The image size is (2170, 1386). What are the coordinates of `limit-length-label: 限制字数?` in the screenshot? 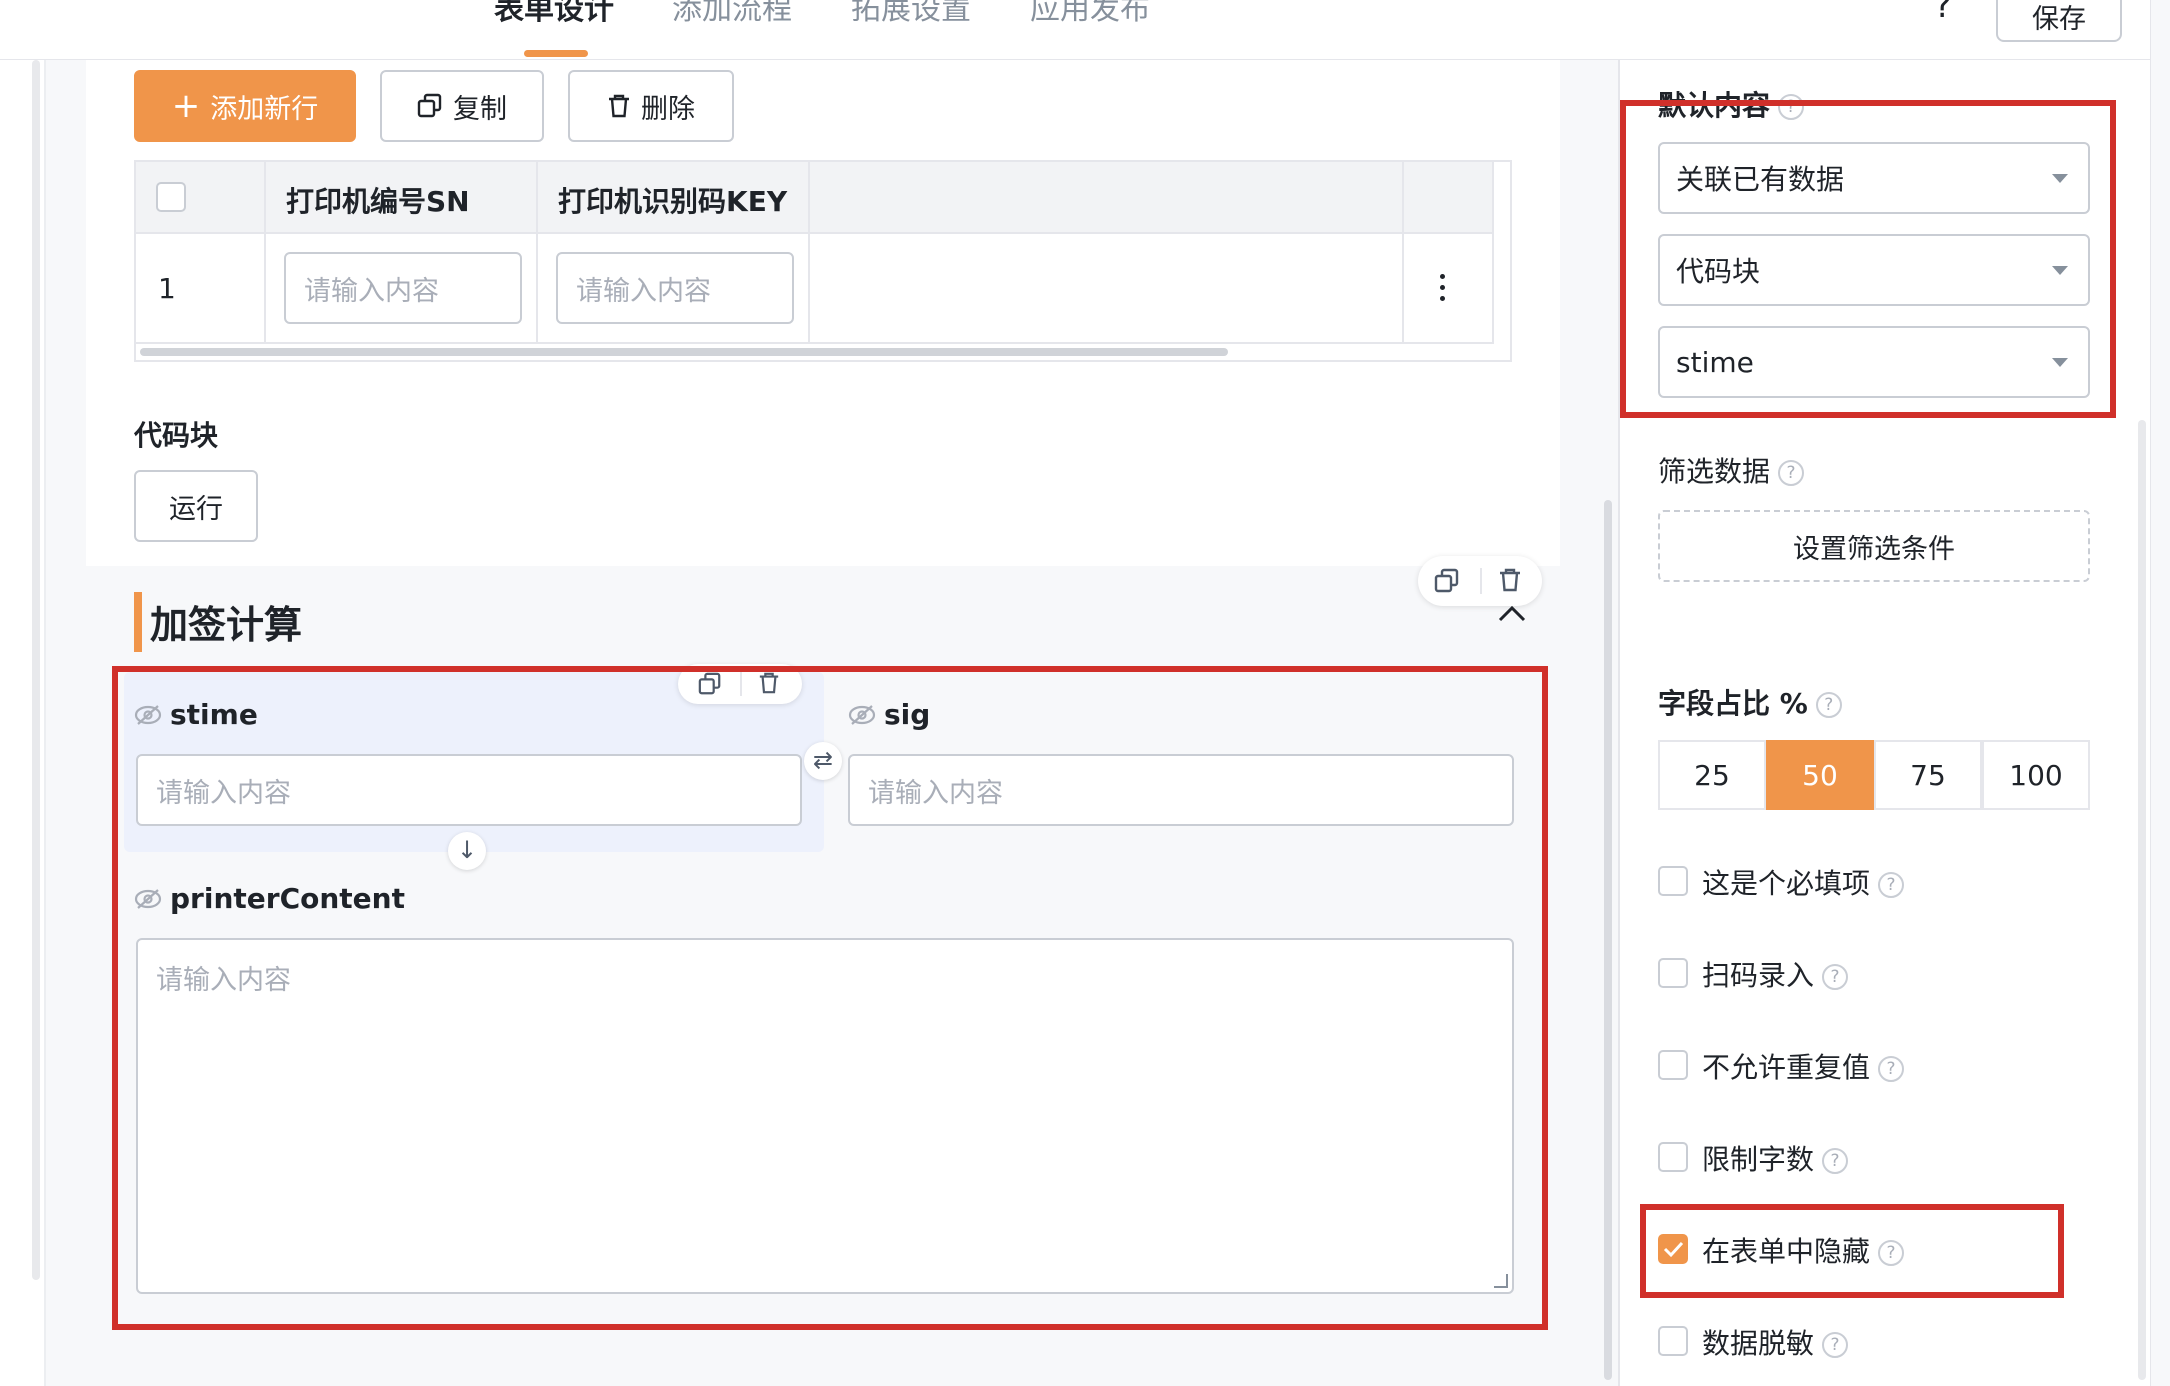 It's located at (1775, 1158).